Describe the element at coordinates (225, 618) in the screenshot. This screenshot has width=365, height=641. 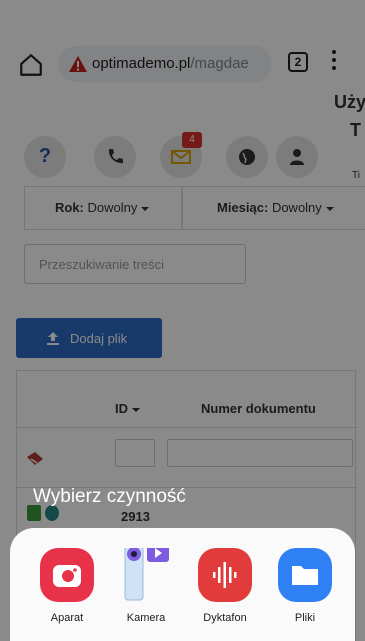
I see `app-label: Dyktafon` at that location.